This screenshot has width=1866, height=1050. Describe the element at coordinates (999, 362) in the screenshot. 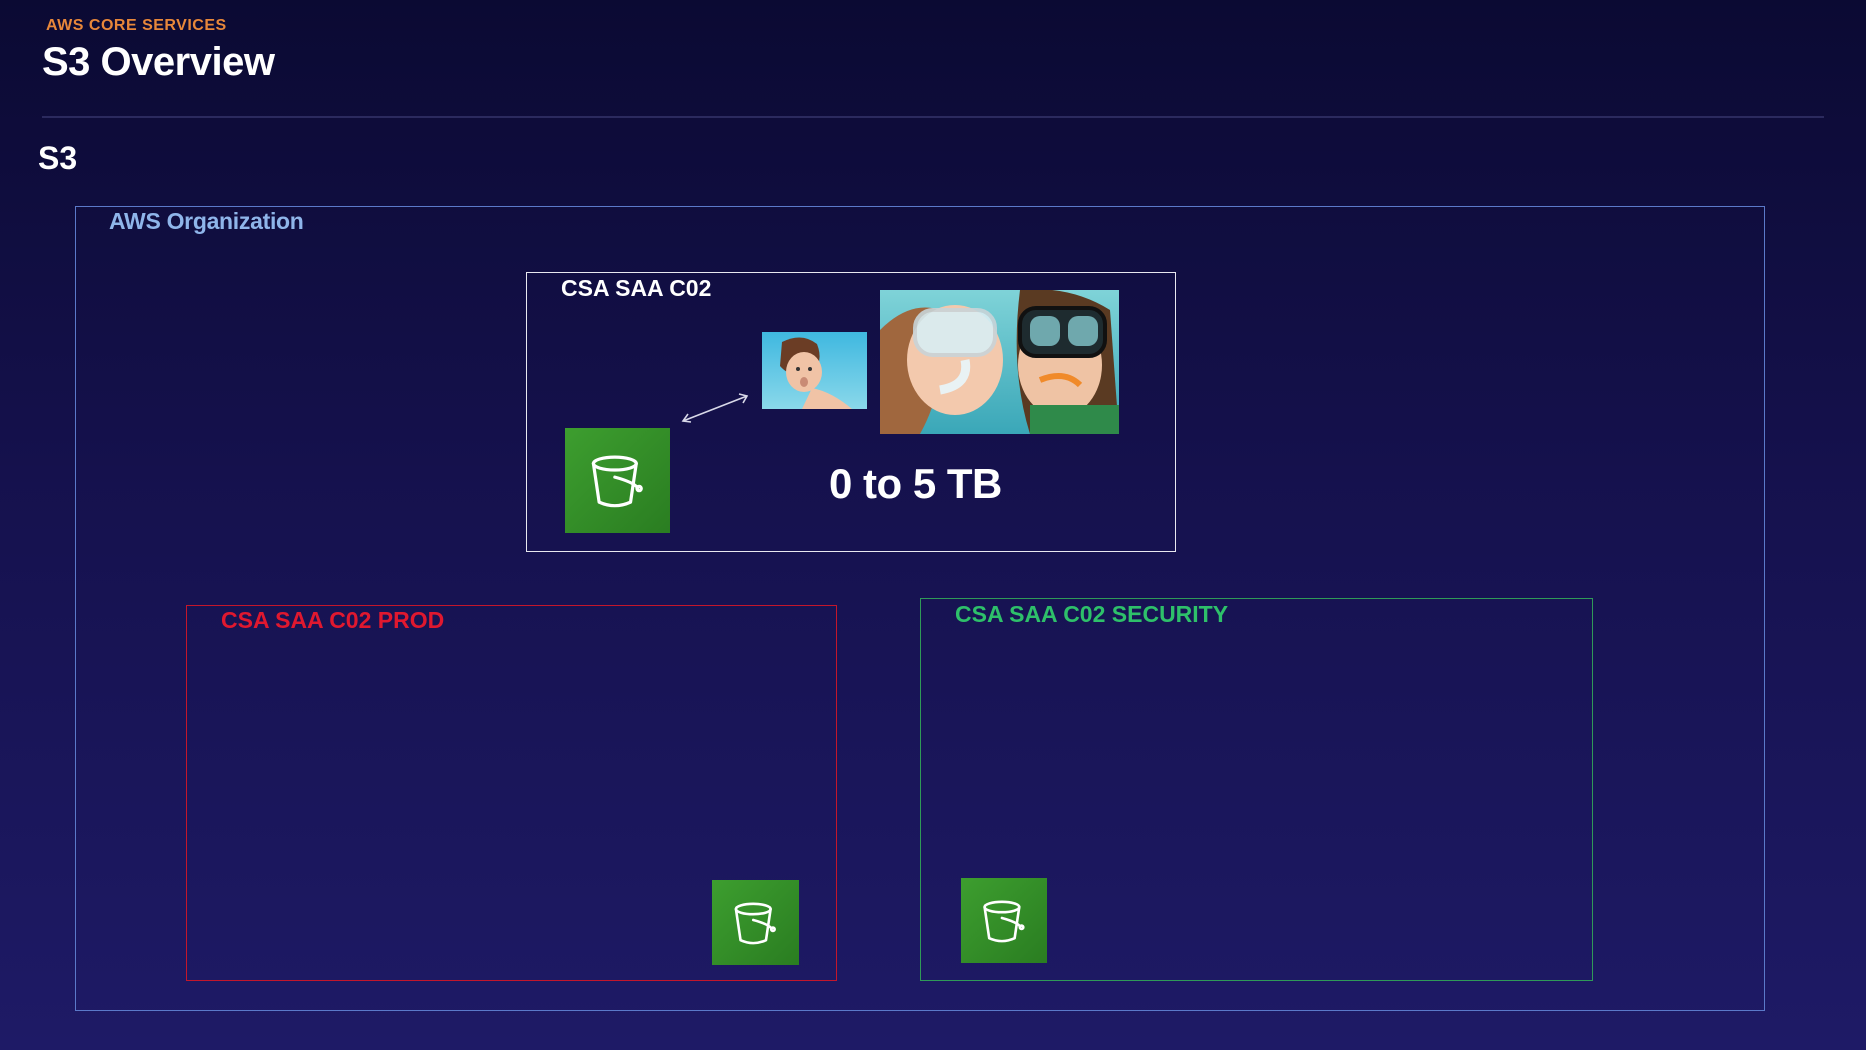

I see `object-photo-large` at that location.